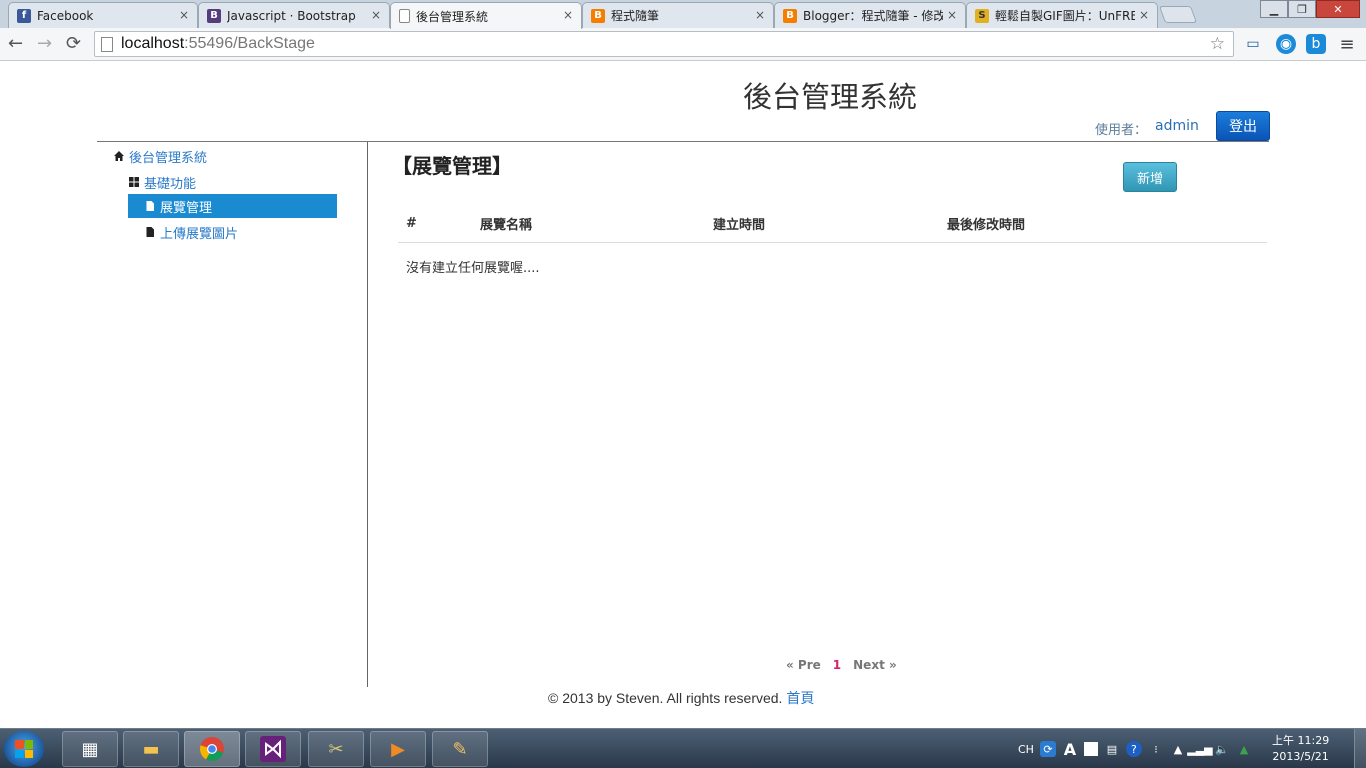 The width and height of the screenshot is (1366, 768). Describe the element at coordinates (1065, 16) in the screenshot. I see `tab-title: 輕鬆自製GIF圖片：UnFRE` at that location.